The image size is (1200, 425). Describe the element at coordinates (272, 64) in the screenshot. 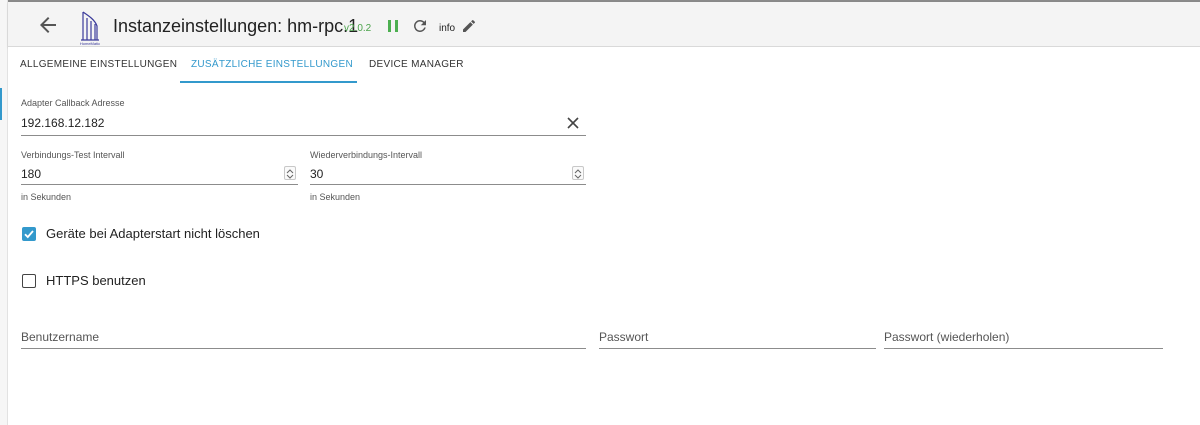

I see `tab-zusaetzliche-einstellungen: ZUSÄTZLICHE EINSTELLUNGEN` at that location.